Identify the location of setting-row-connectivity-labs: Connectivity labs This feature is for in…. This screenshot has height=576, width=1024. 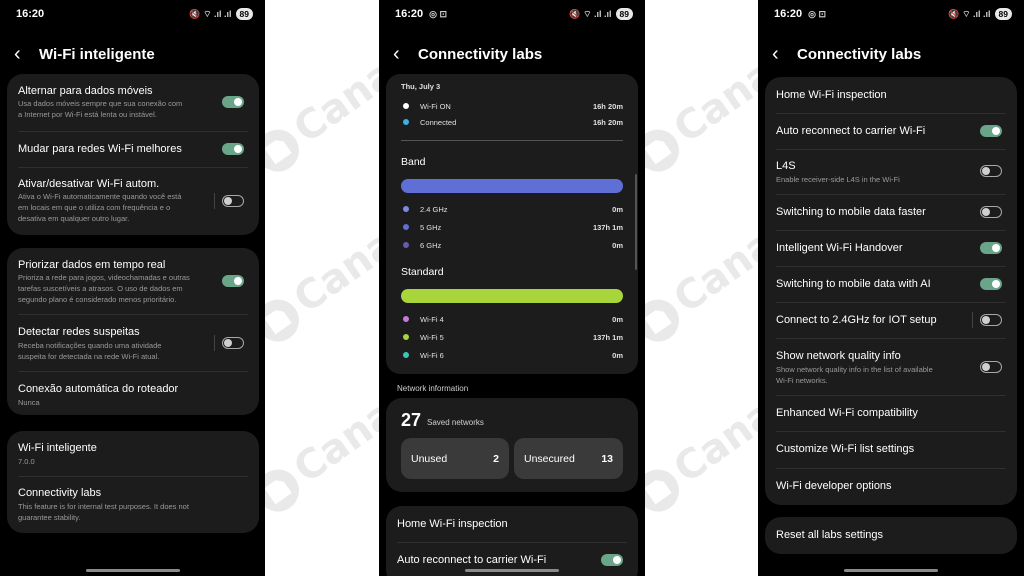
(133, 504).